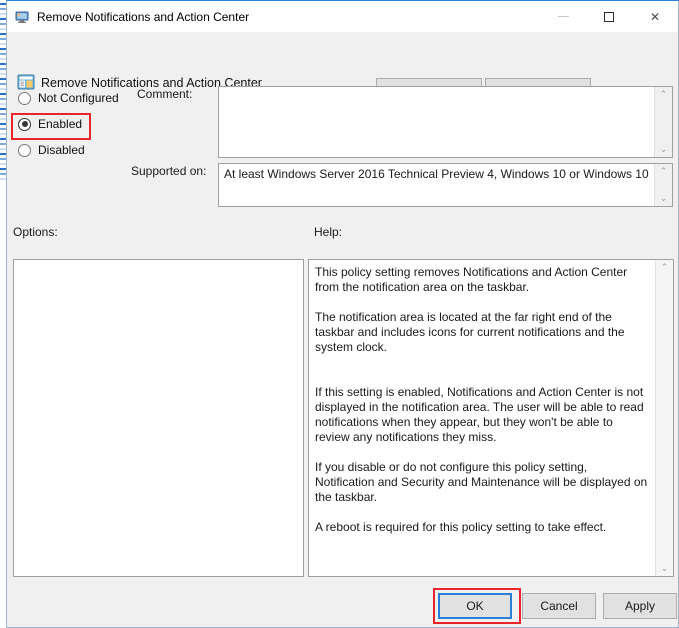  Describe the element at coordinates (22, 17) in the screenshot. I see `computer-monitor-icon` at that location.